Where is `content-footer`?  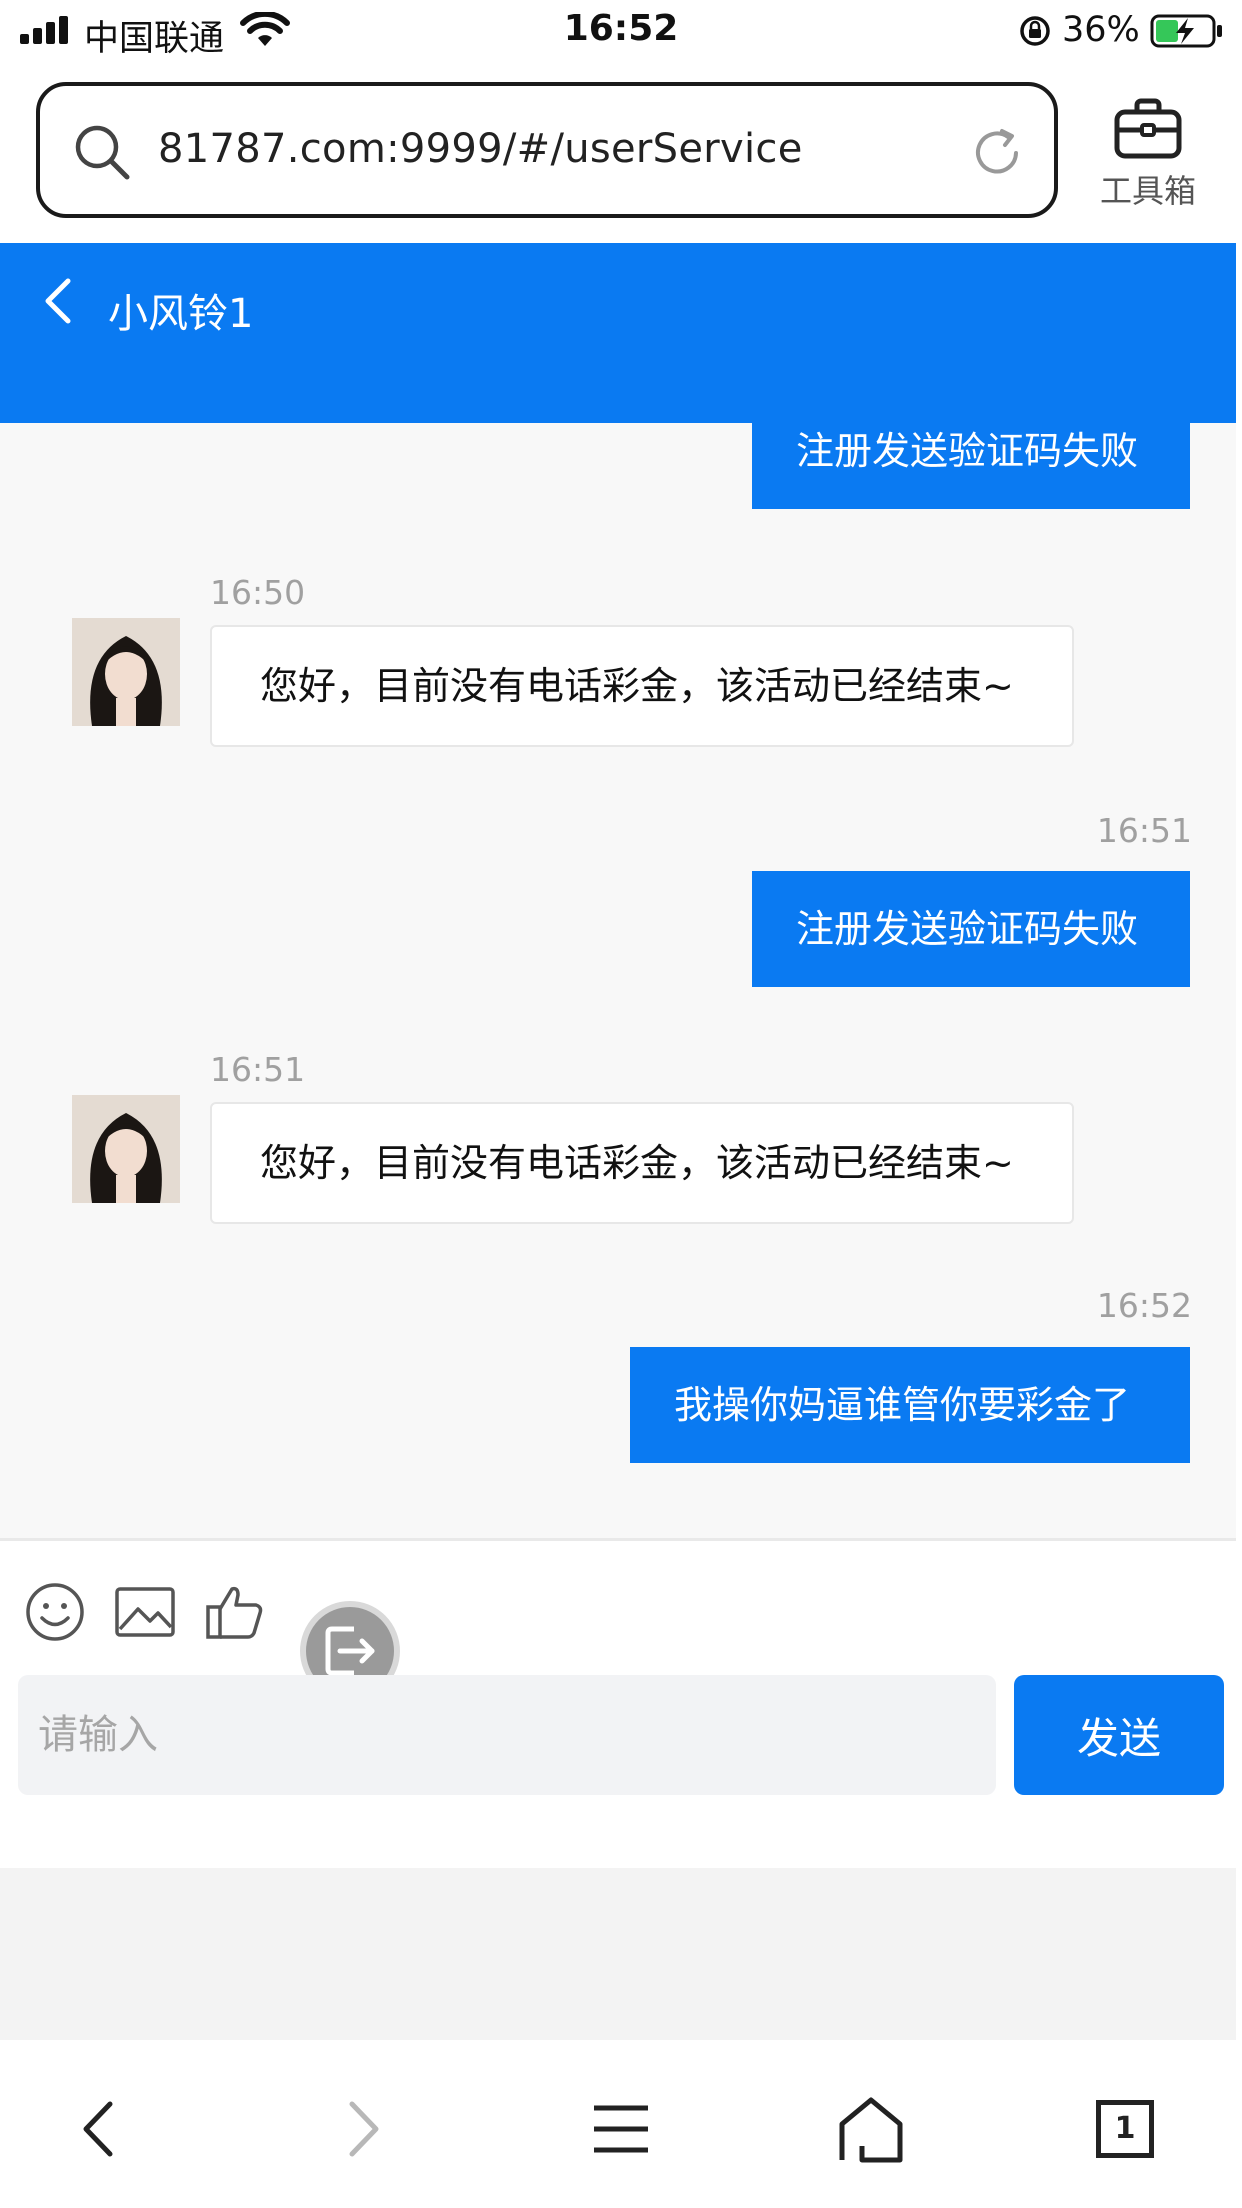
content-footer is located at coordinates (618, 1954).